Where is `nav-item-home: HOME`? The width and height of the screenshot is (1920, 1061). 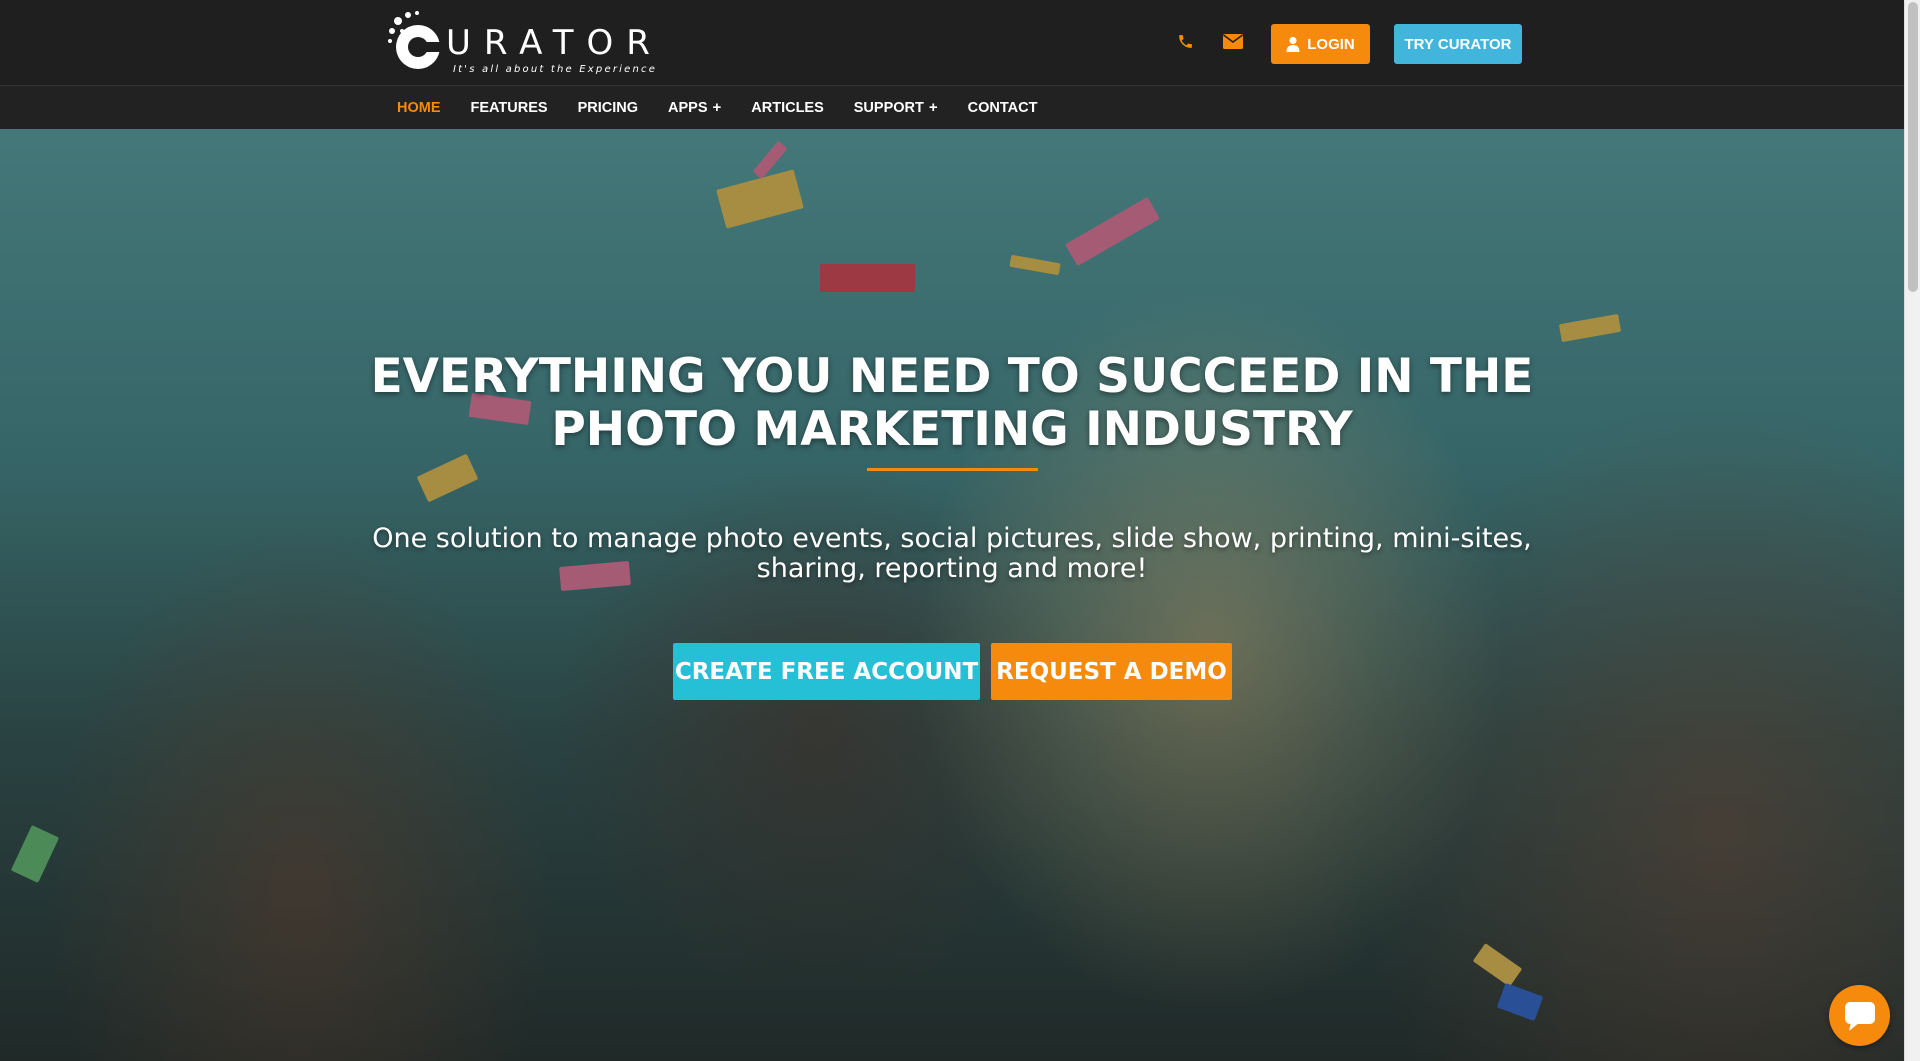 nav-item-home: HOME is located at coordinates (419, 108).